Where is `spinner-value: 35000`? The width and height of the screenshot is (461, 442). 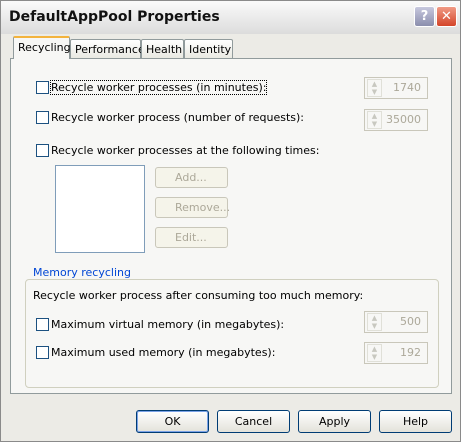 spinner-value: 35000 is located at coordinates (403, 119).